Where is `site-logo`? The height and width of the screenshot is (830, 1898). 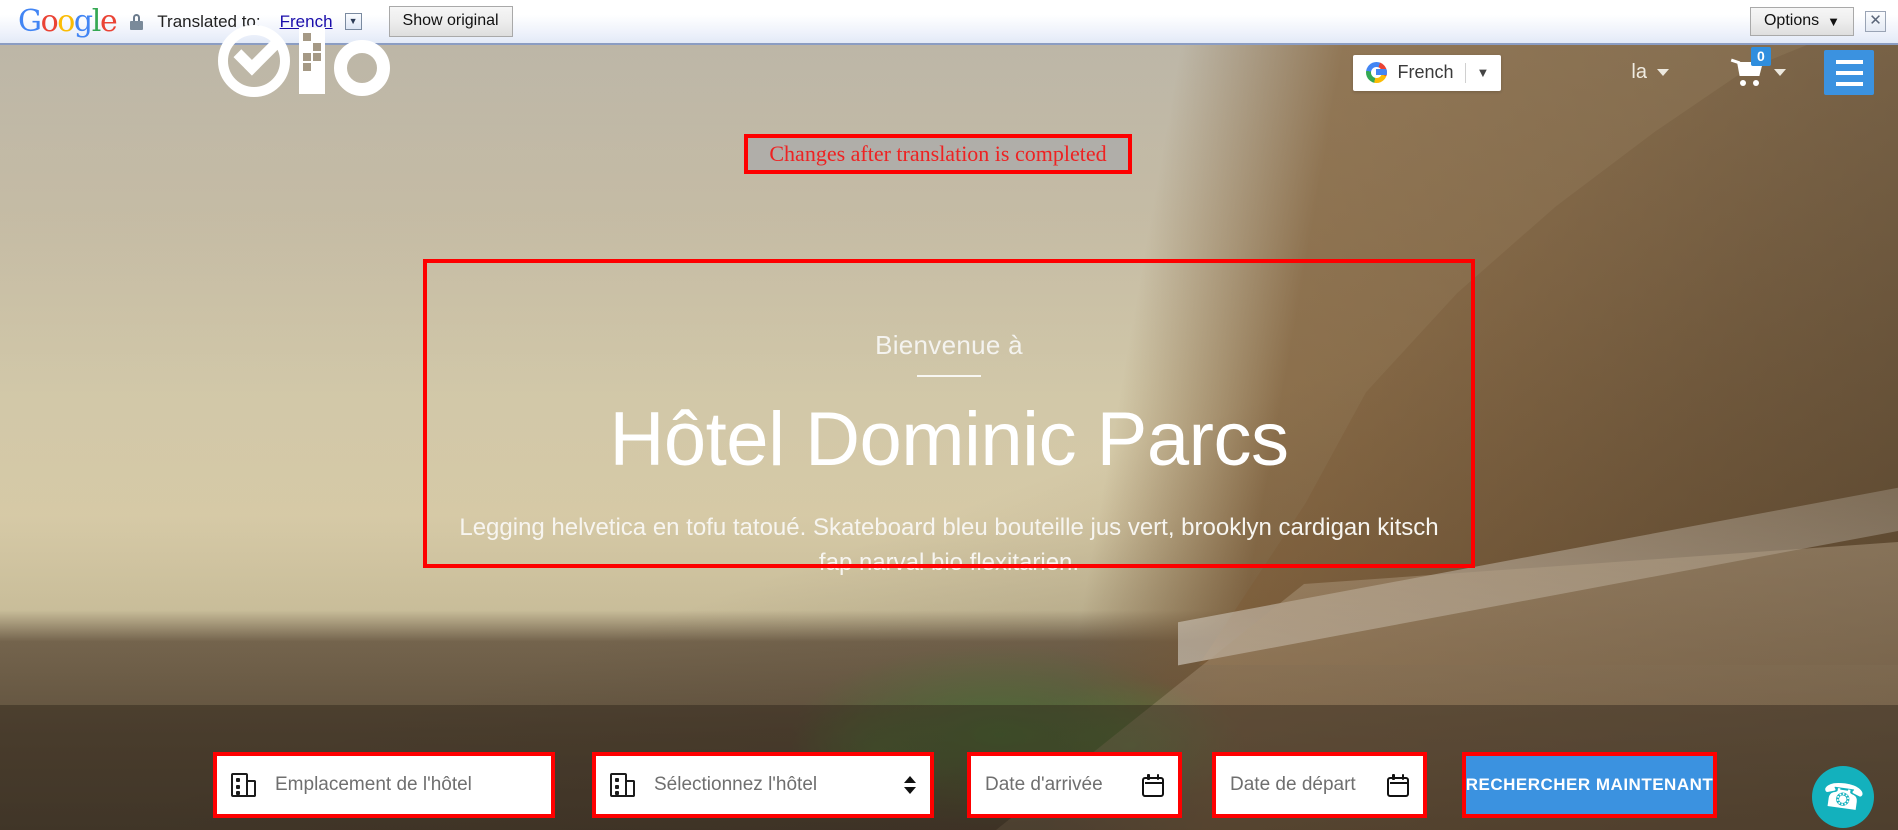
site-logo is located at coordinates (304, 60).